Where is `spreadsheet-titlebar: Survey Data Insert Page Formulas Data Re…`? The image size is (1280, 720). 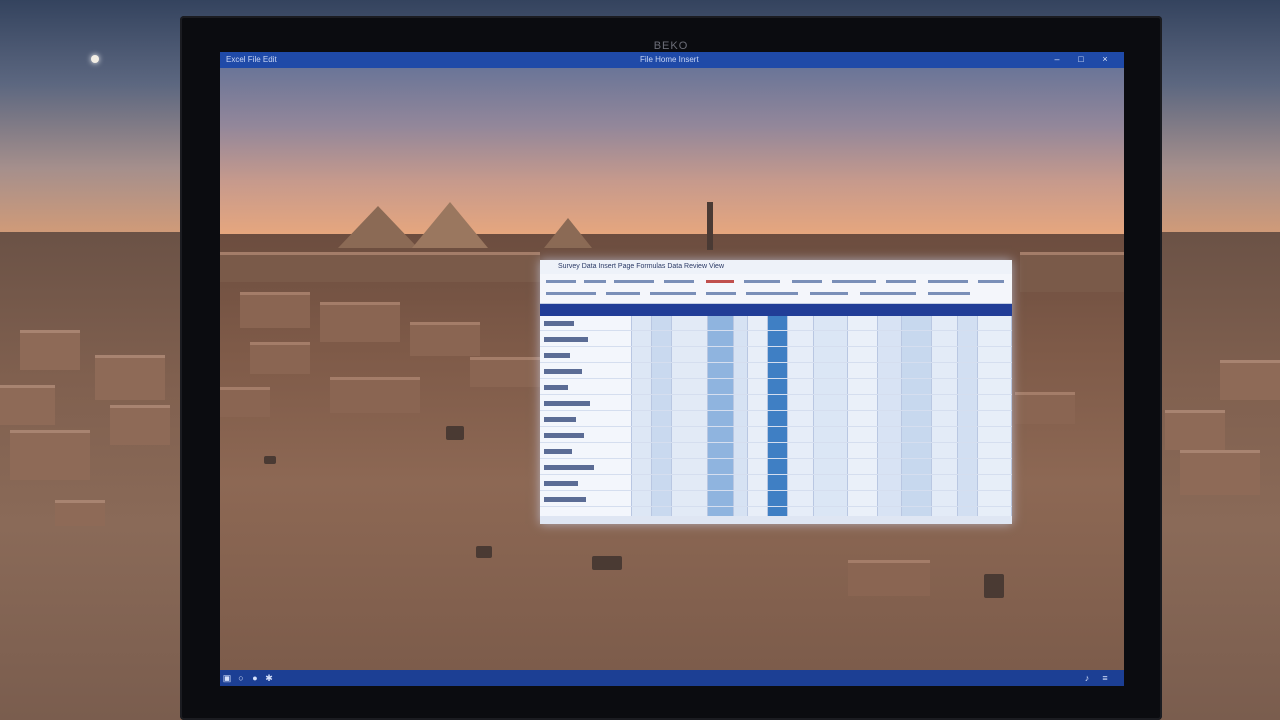
spreadsheet-titlebar: Survey Data Insert Page Formulas Data Re… is located at coordinates (776, 267).